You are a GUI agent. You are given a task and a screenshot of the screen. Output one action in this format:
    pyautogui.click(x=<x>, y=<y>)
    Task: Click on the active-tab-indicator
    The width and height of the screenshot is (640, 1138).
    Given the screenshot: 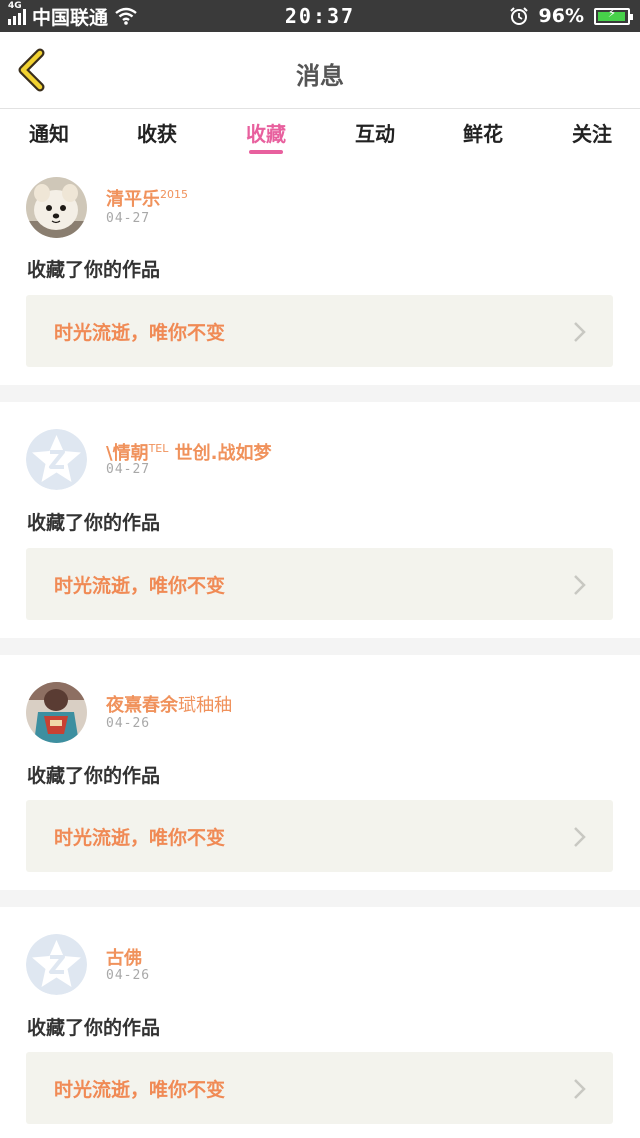 What is the action you would take?
    pyautogui.click(x=266, y=152)
    